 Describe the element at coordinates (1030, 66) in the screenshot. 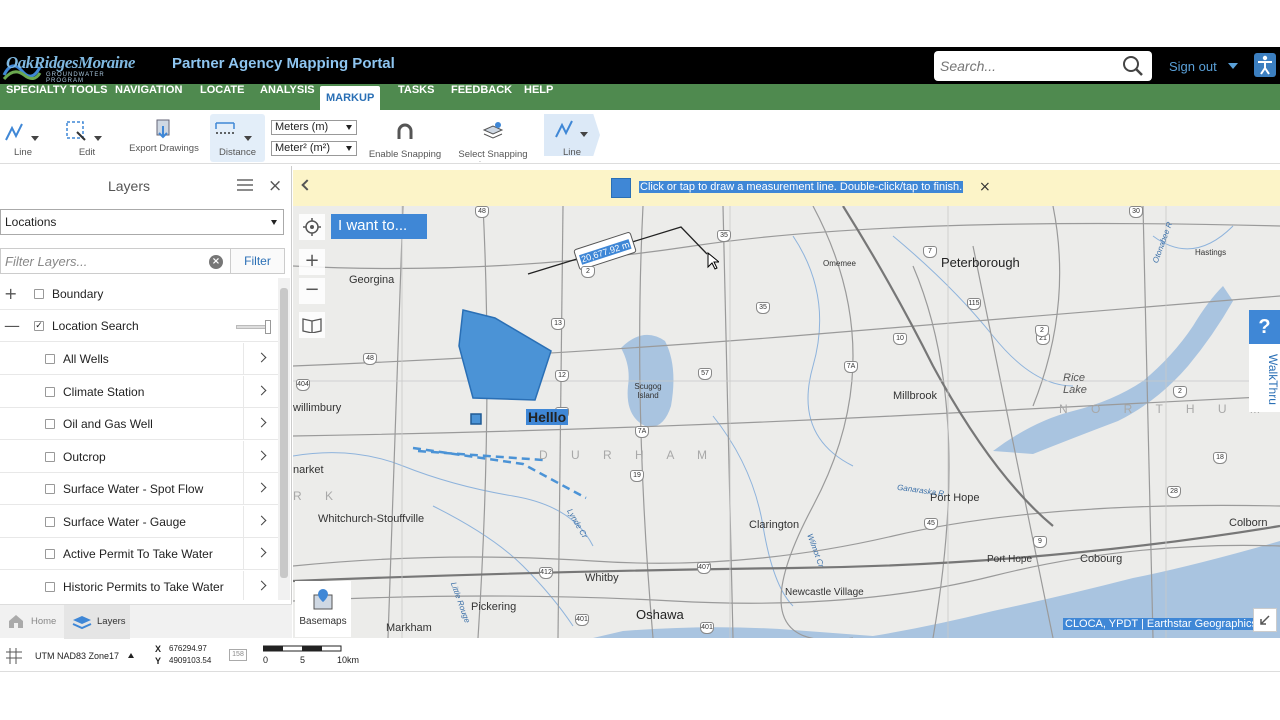

I see `search-input` at that location.